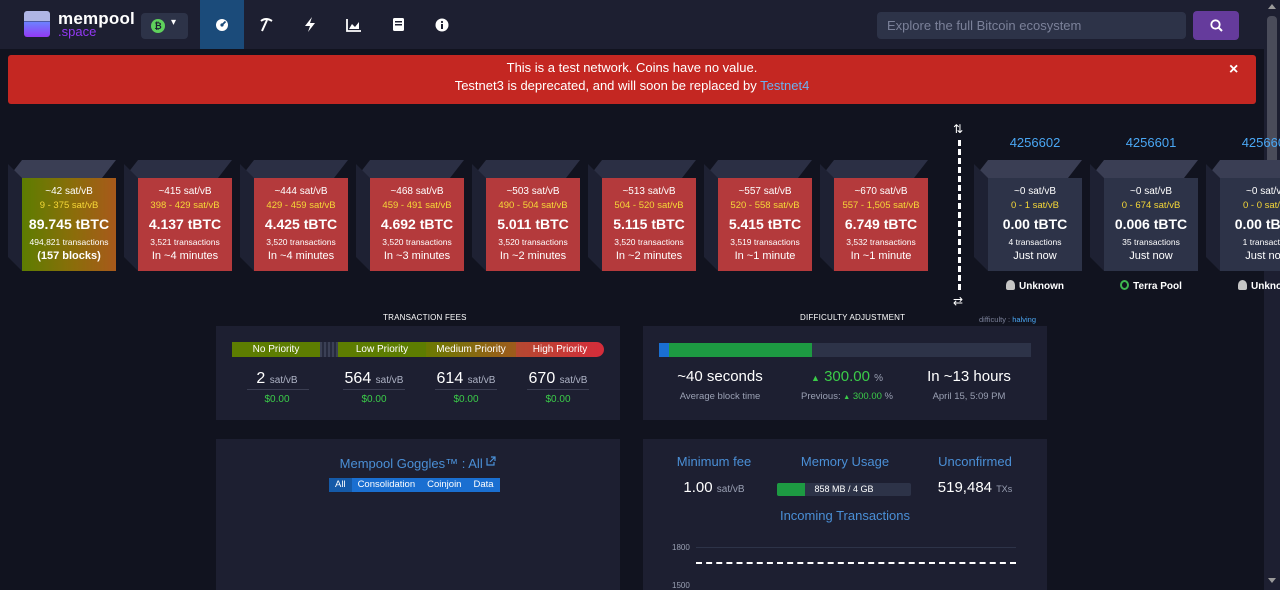 Image resolution: width=1280 pixels, height=590 pixels. I want to click on bitcoin-icon: ₿, so click(158, 26).